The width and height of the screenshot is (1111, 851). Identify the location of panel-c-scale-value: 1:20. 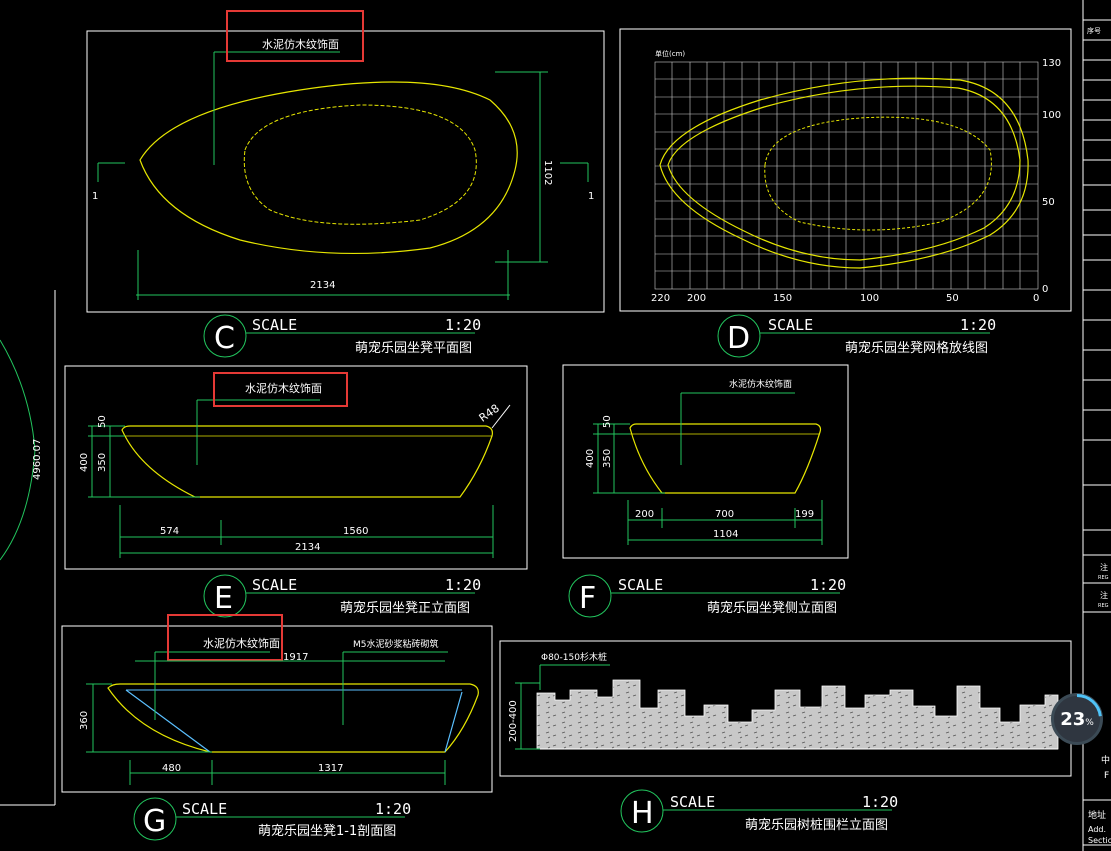
(463, 325).